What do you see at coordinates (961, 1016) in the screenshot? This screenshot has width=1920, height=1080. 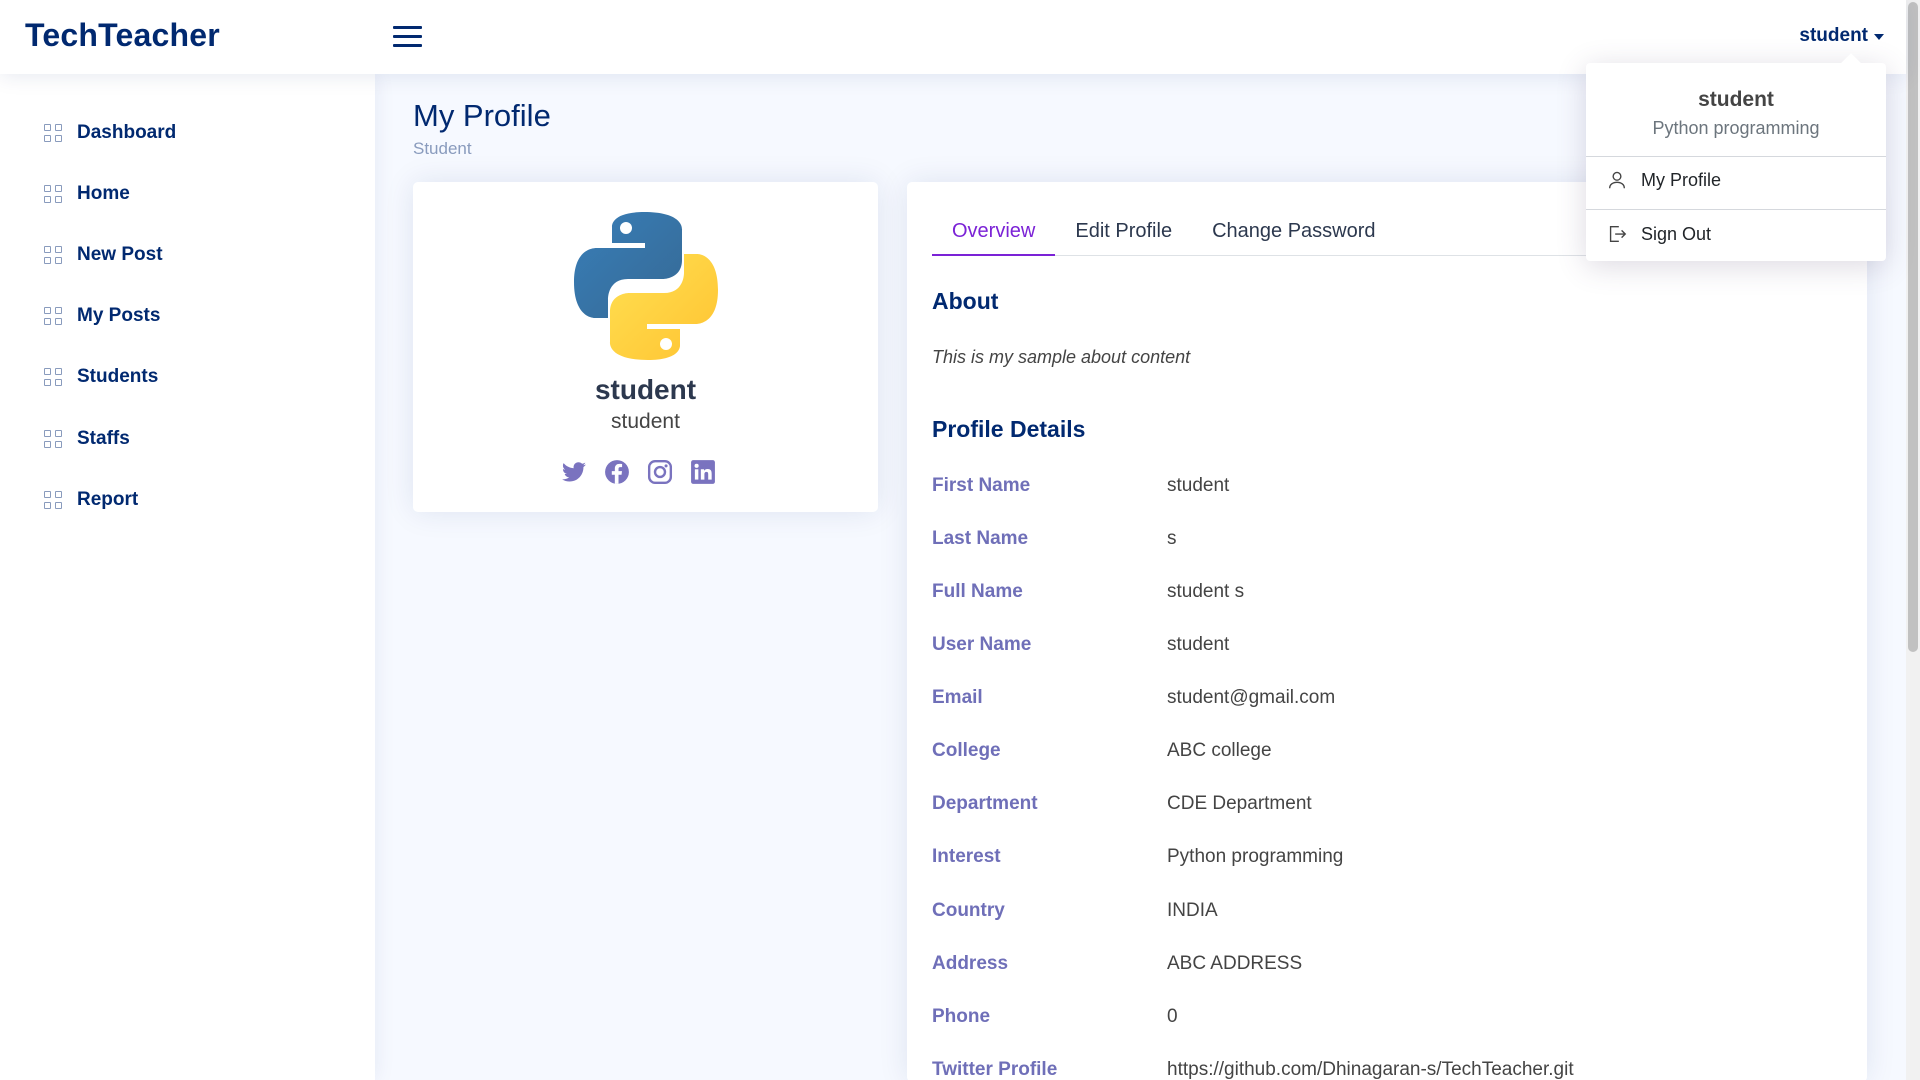 I see `detail-label: Phone` at bounding box center [961, 1016].